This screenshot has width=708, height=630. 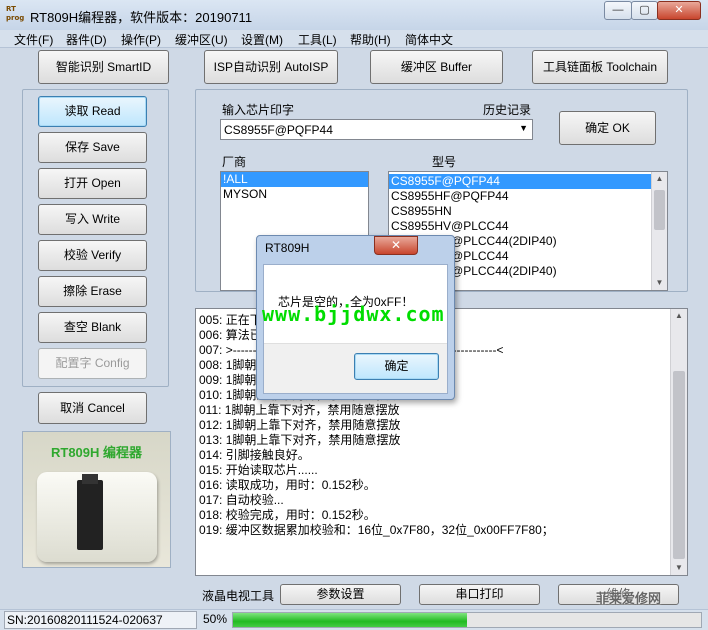 I want to click on dialog-ok-button: 确定, so click(x=396, y=366).